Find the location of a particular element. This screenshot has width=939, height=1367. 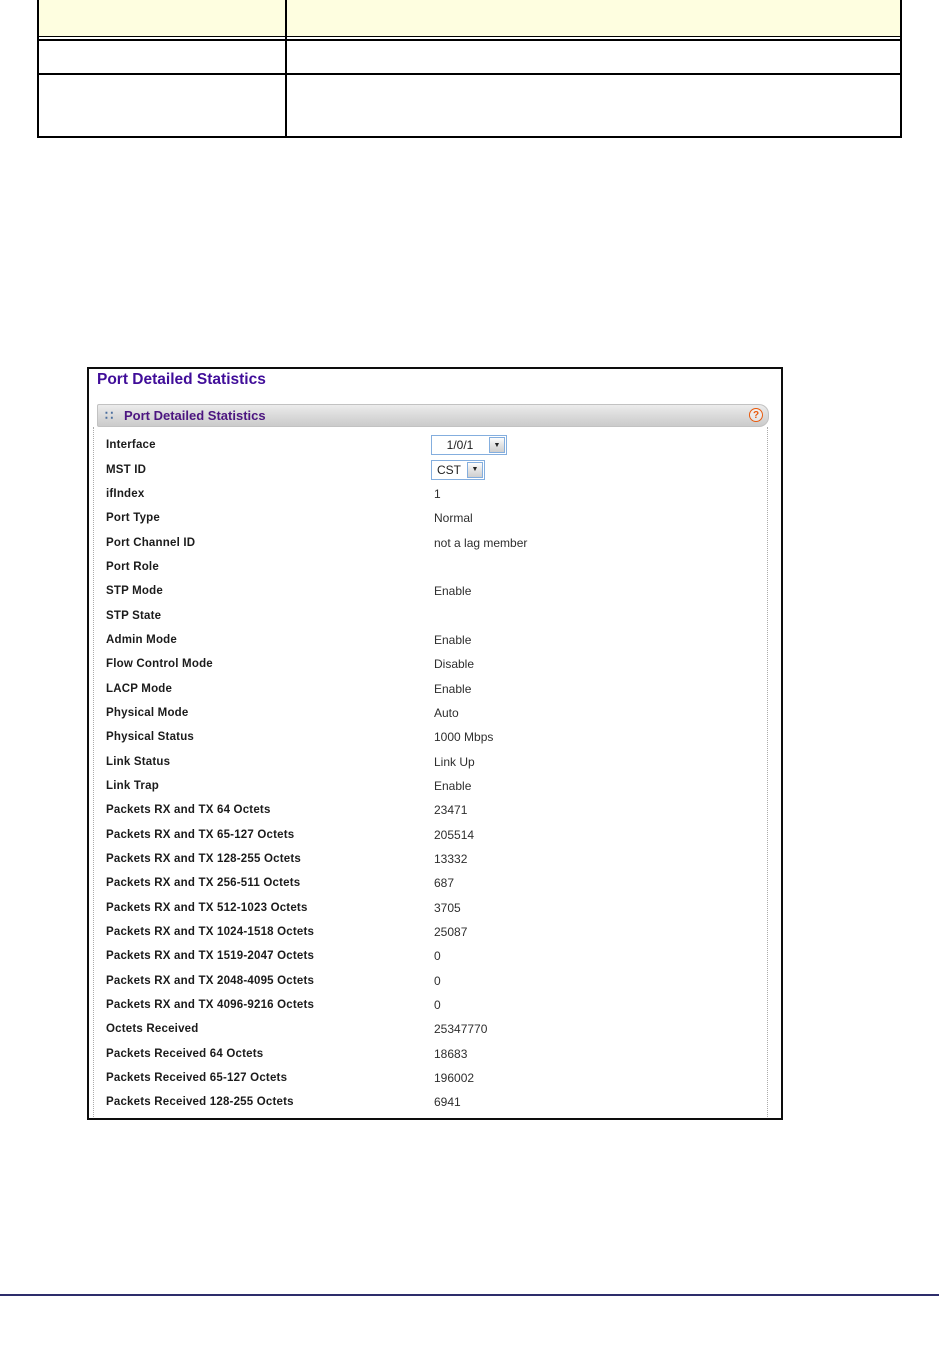

page-footer-rule is located at coordinates (469, 1295).